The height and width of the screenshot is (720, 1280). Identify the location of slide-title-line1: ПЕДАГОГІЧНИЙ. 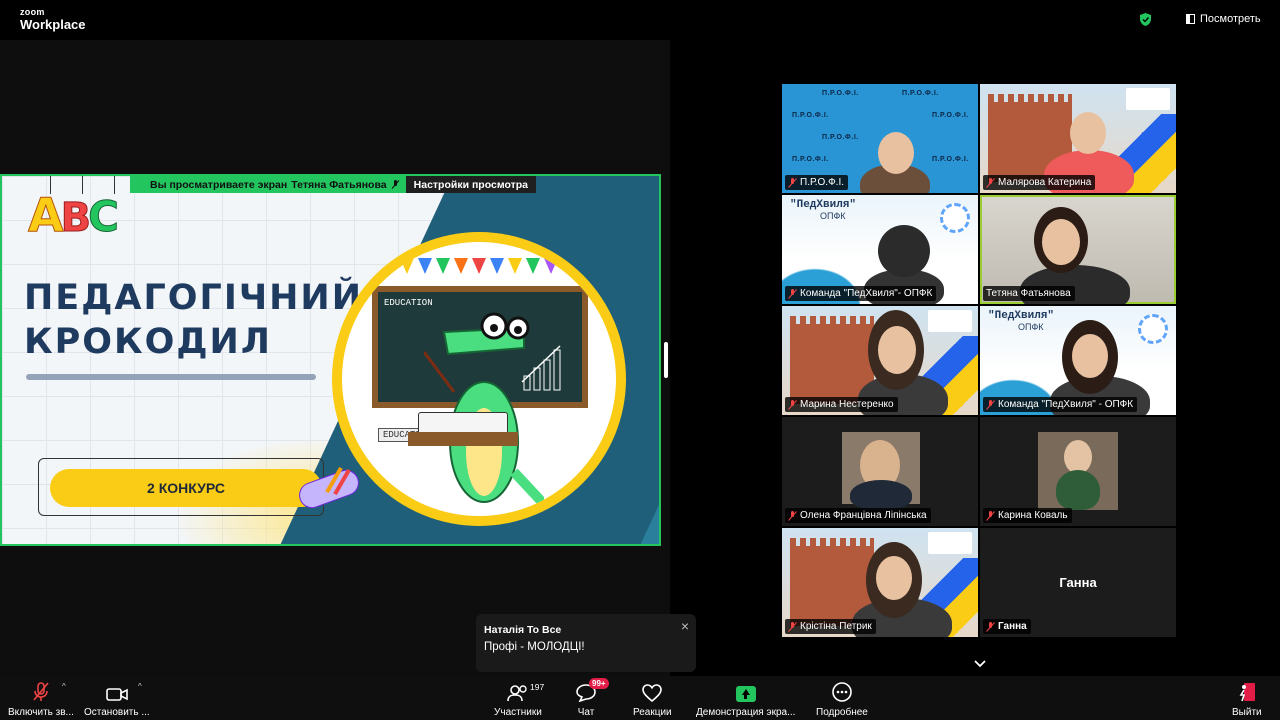
(193, 298).